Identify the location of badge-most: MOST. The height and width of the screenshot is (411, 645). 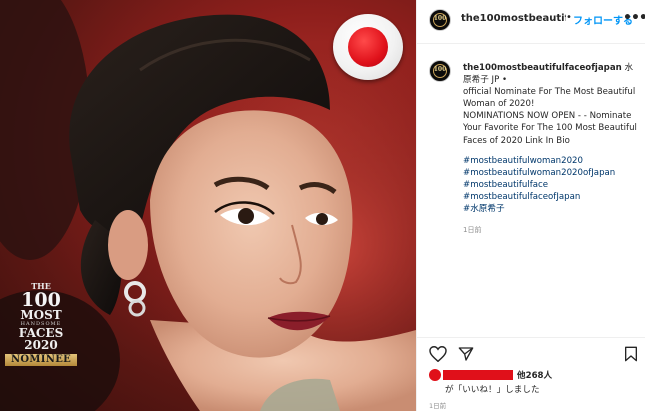
(41, 315).